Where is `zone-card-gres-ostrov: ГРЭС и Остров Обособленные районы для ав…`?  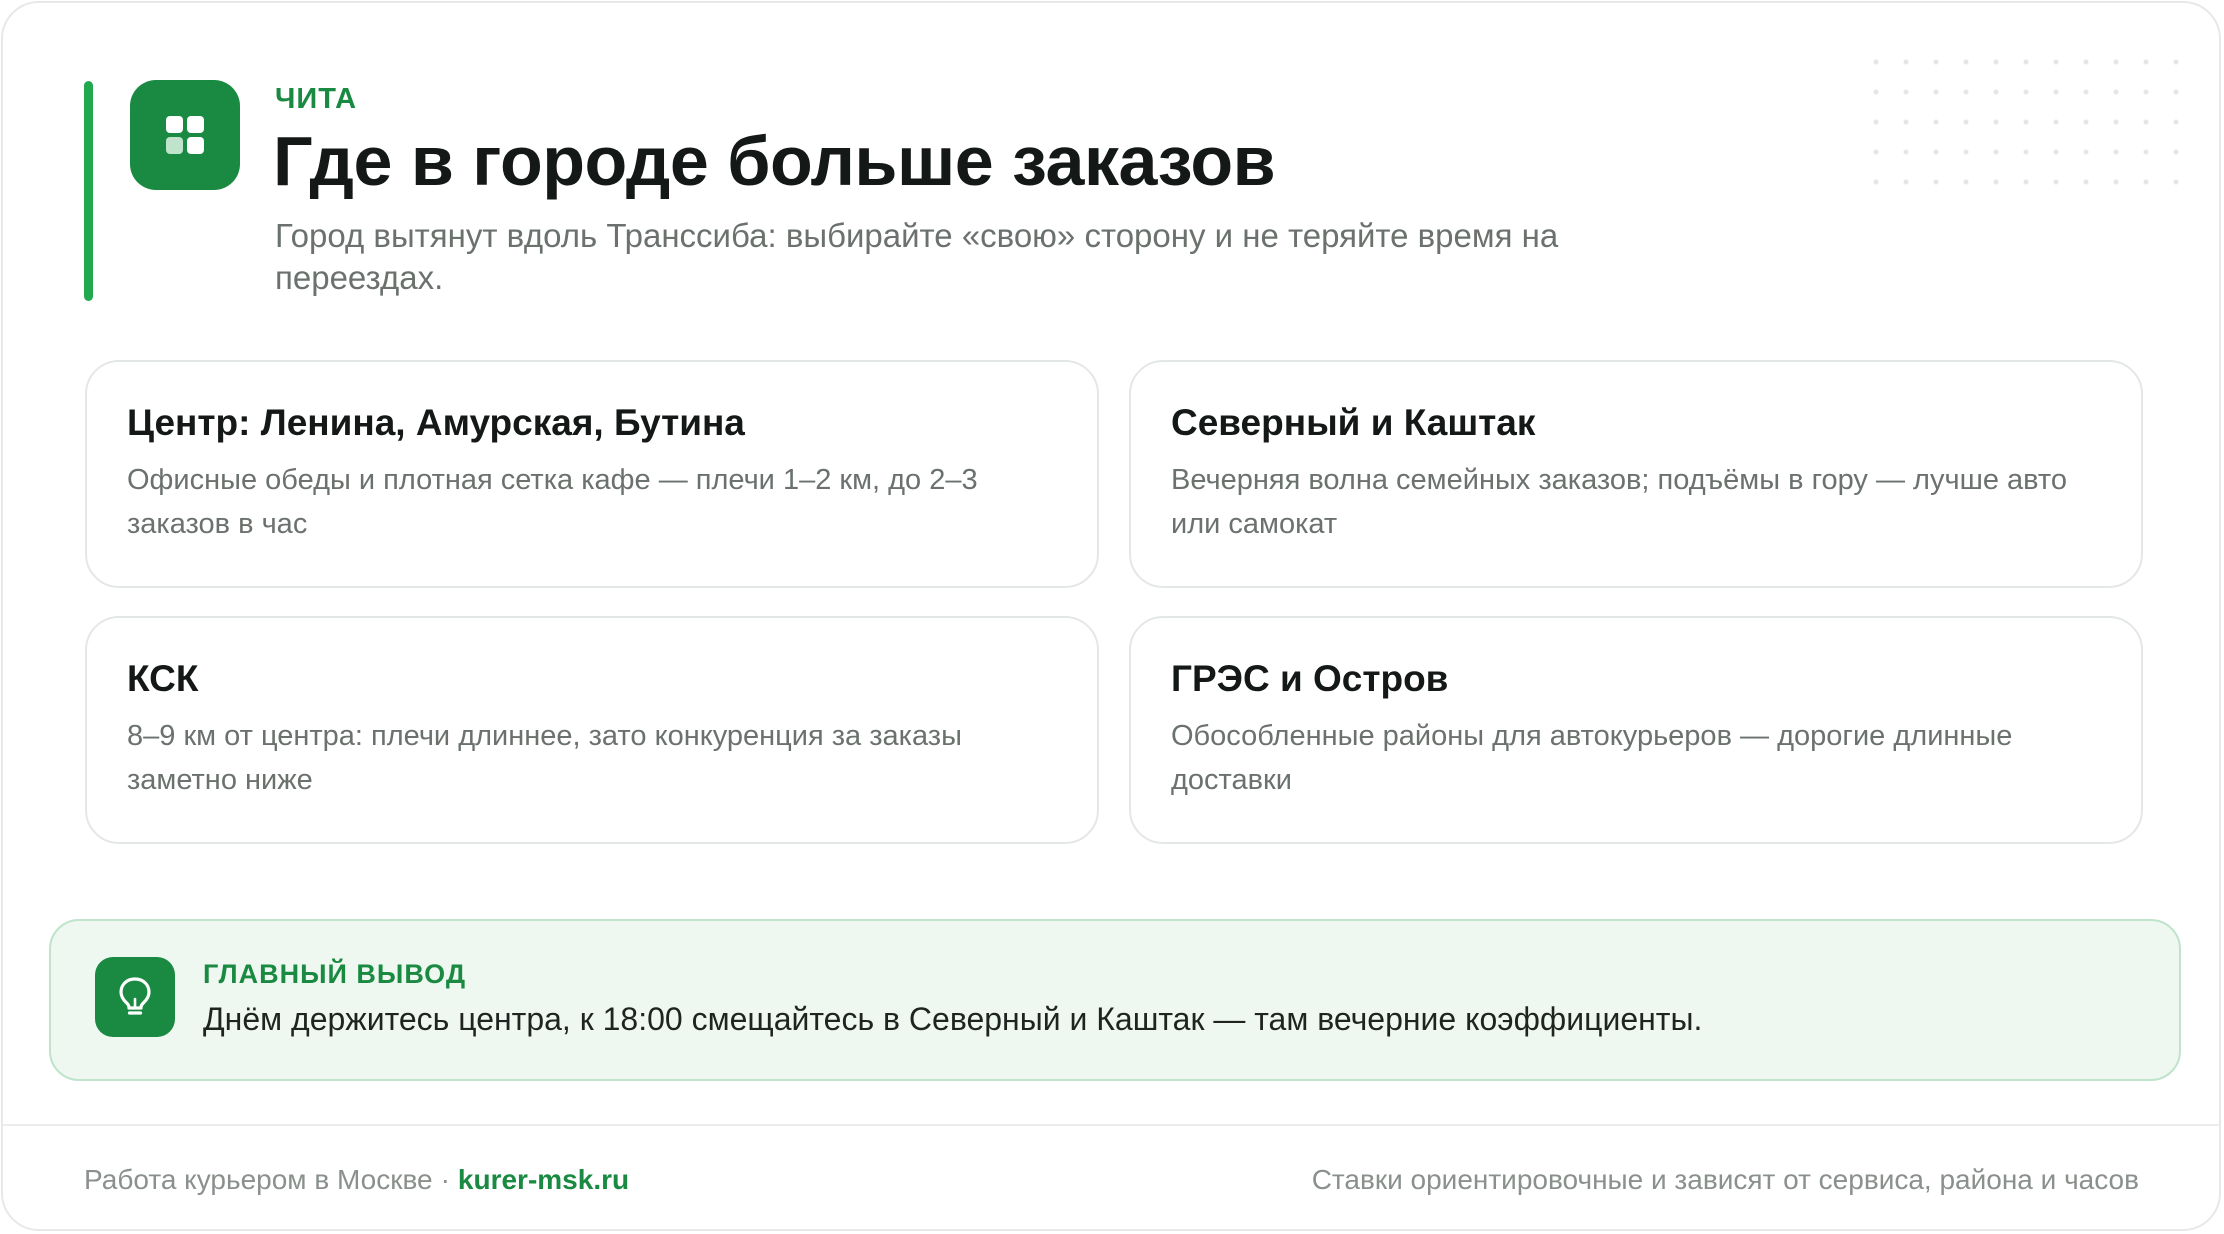
zone-card-gres-ostrov: ГРЭС и Остров Обособленные районы для ав… is located at coordinates (1636, 730).